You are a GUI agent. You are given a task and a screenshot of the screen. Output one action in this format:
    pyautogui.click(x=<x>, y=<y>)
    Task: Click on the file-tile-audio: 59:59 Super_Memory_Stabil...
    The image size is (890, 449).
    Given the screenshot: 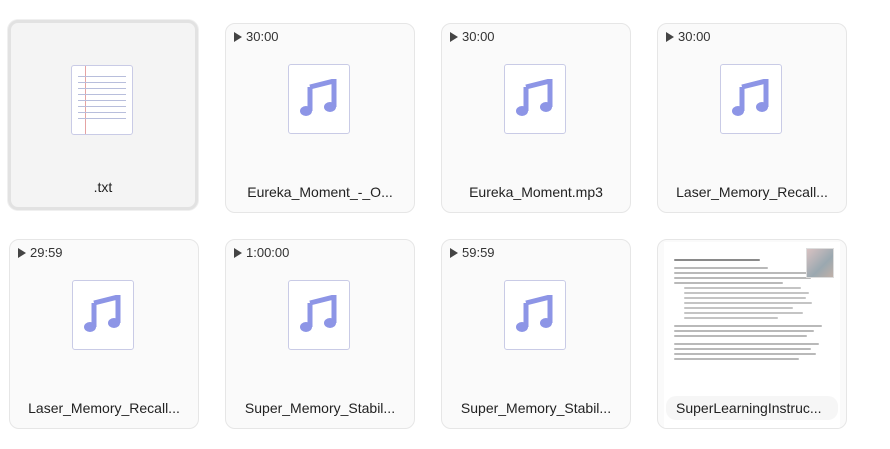 What is the action you would take?
    pyautogui.click(x=536, y=334)
    